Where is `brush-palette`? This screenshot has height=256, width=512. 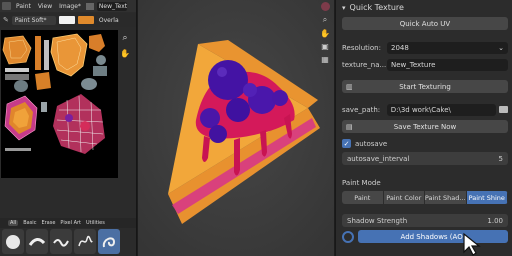
brush-palette is located at coordinates (68, 242).